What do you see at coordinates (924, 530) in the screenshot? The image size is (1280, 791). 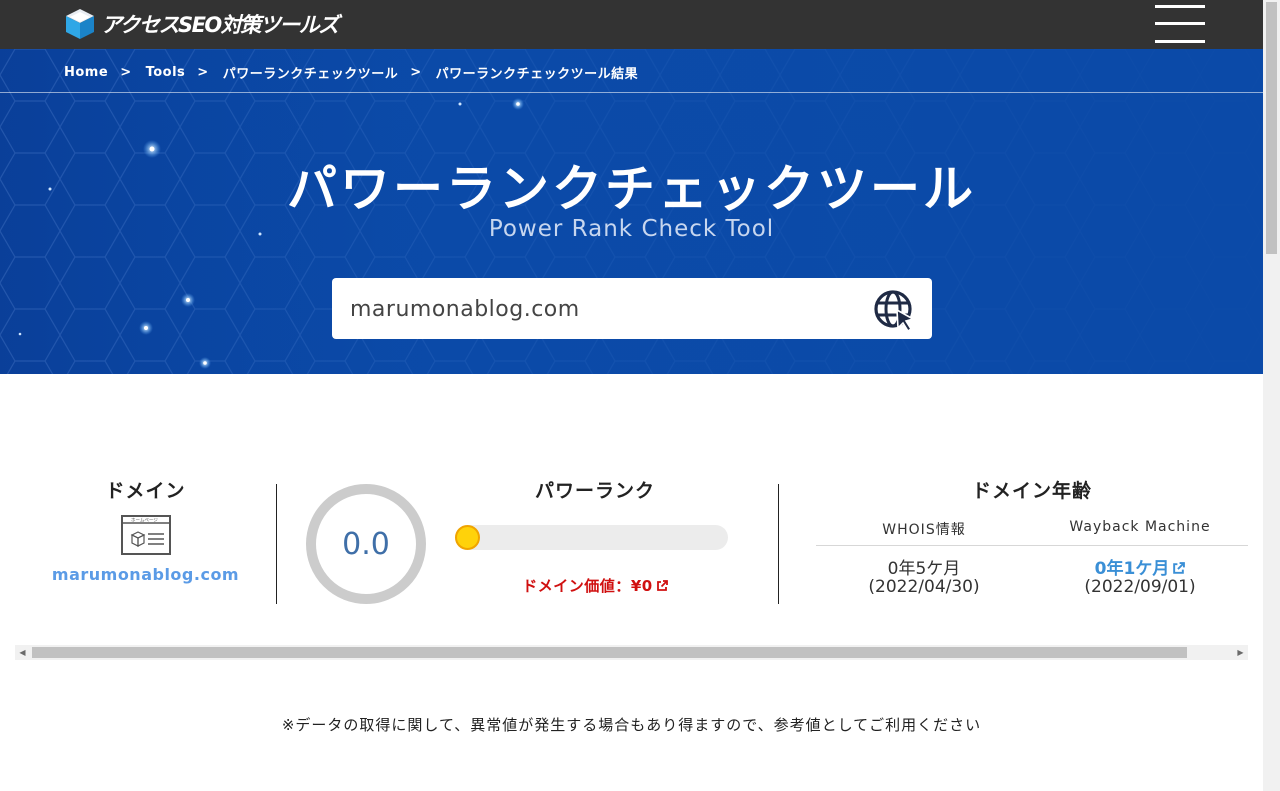 I see `whois-label: WHOIS情報` at bounding box center [924, 530].